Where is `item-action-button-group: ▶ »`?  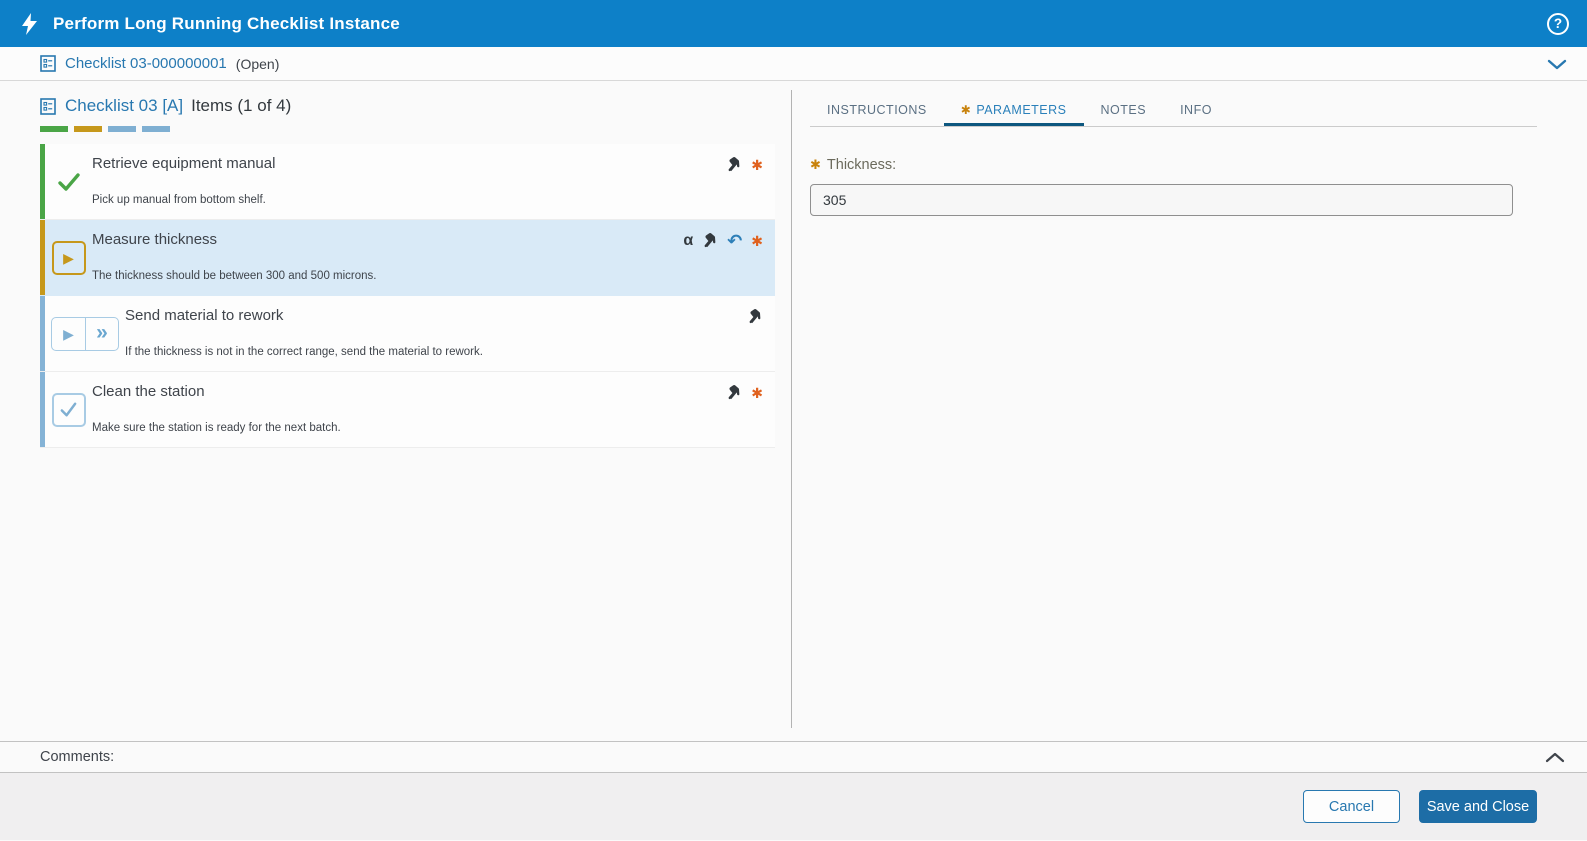 item-action-button-group: ▶ » is located at coordinates (85, 333).